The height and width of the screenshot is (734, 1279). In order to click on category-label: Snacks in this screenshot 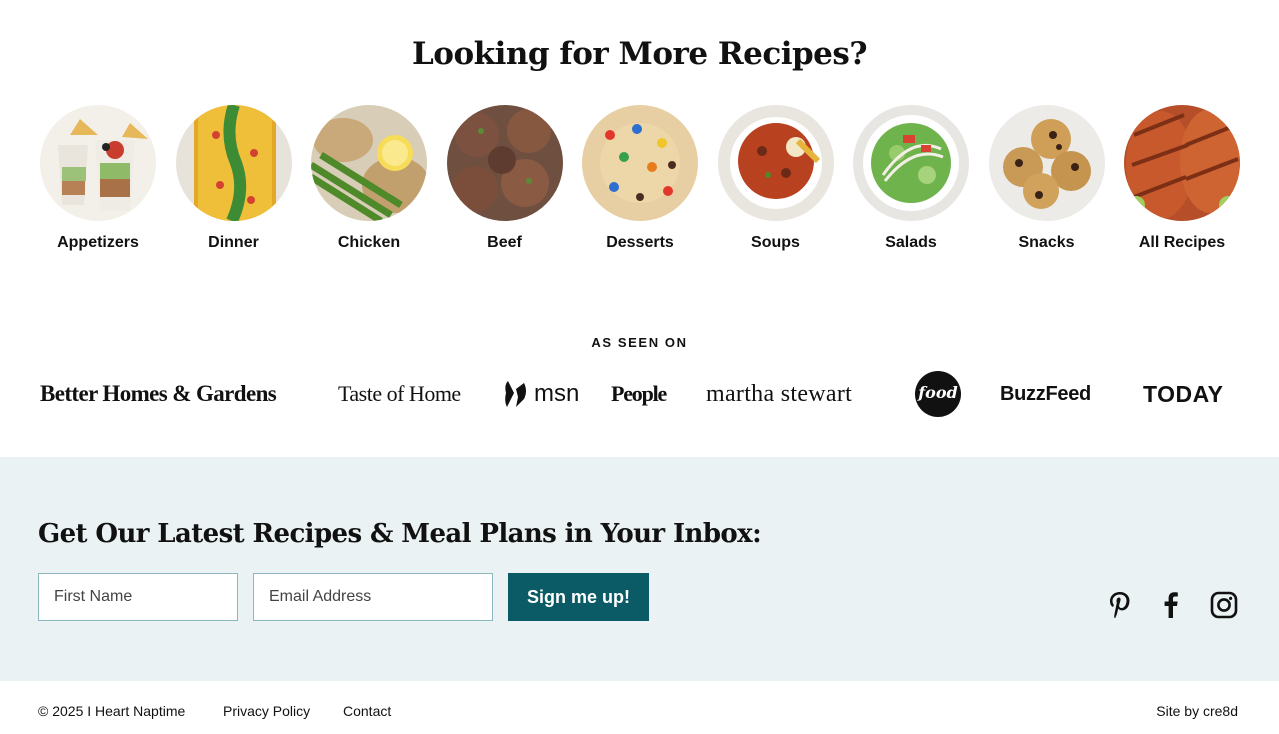, I will do `click(1046, 242)`.